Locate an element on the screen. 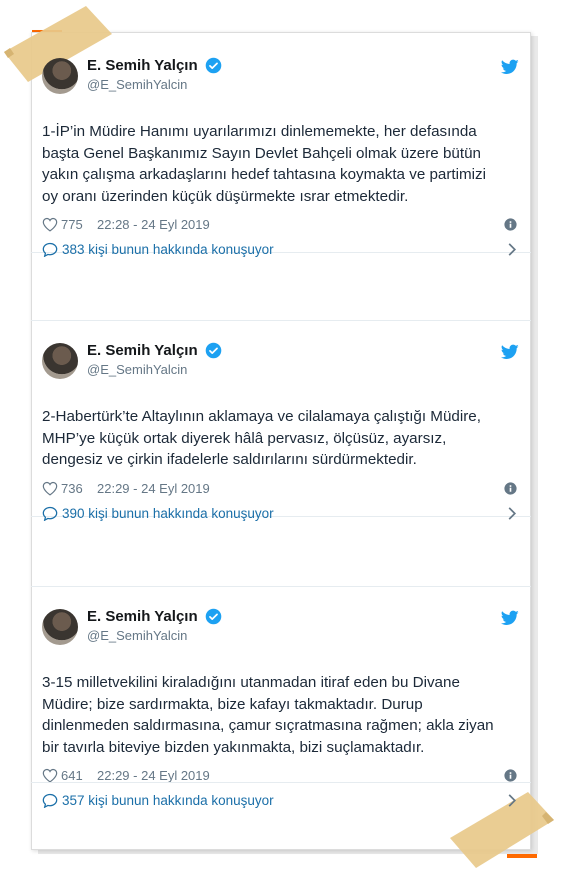 The width and height of the screenshot is (561, 880). timestamp: 22:28 - 24 Eyl 2019 is located at coordinates (153, 224).